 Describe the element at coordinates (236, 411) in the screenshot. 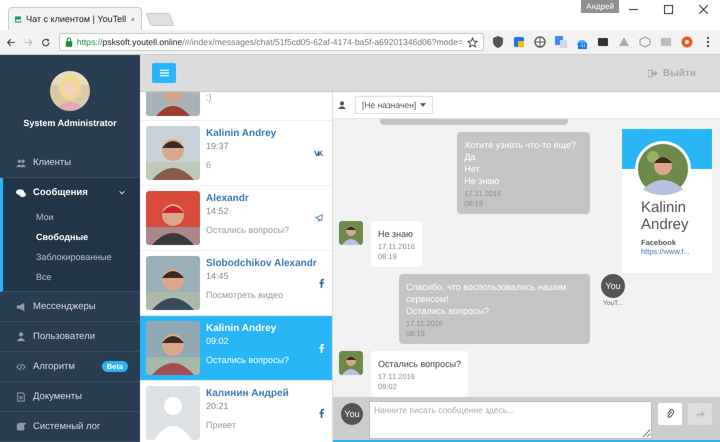

I see `contact-item: Калинин Андрей 20:21 Привет` at that location.